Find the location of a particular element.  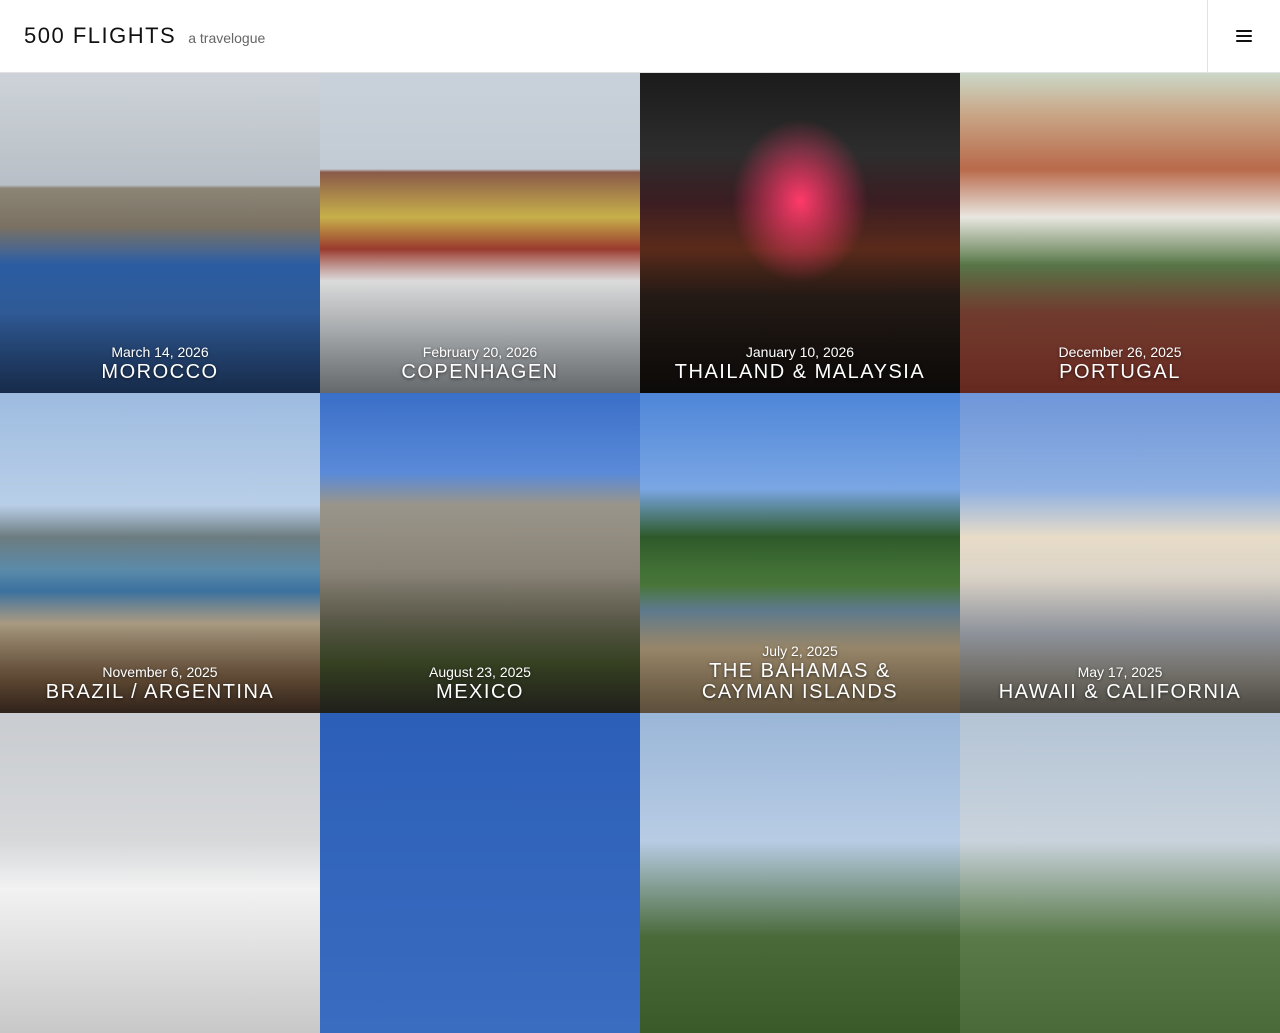

post-tile-thailand-malaysia: January 10, 2026 THAILAND & MALAYSIA is located at coordinates (800, 233).